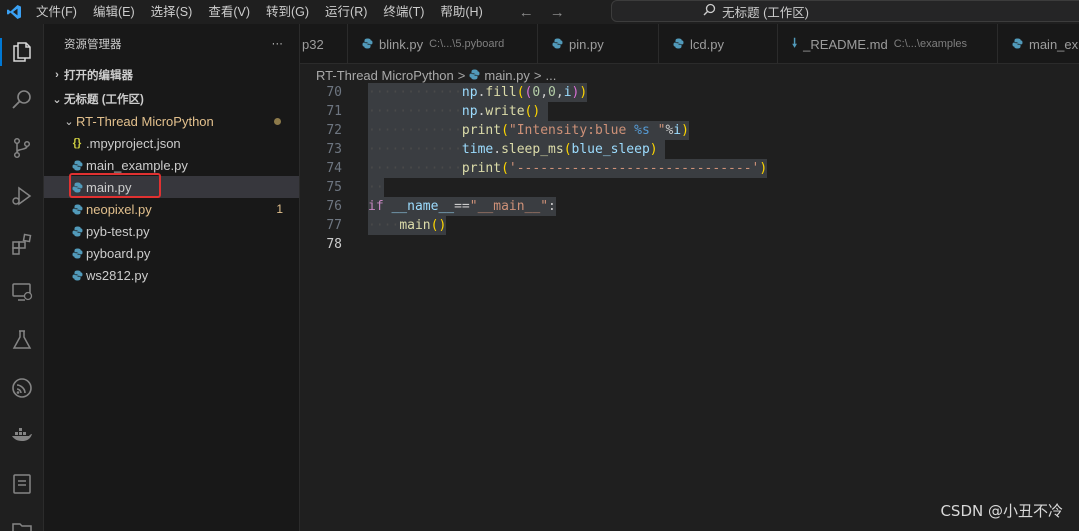 The width and height of the screenshot is (1079, 531). Describe the element at coordinates (795, 42) in the screenshot. I see `markdown-icon: 🠗` at that location.